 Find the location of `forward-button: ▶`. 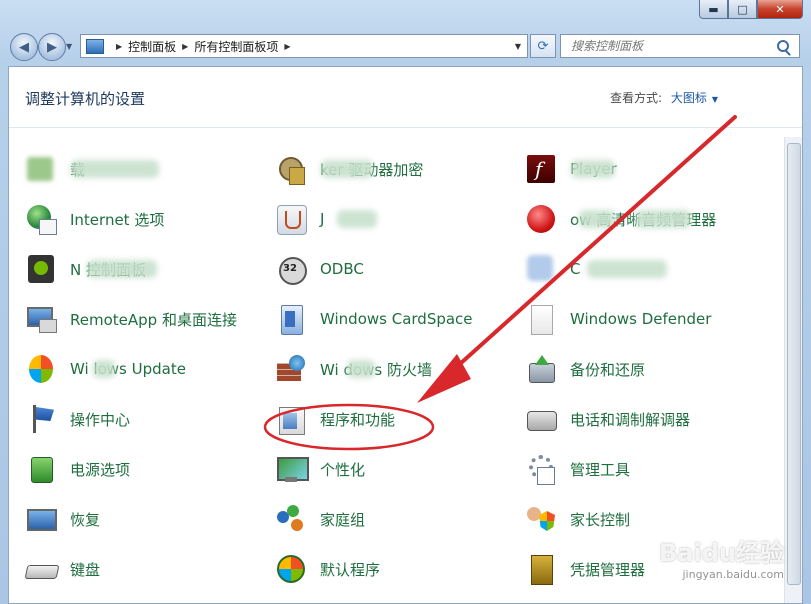

forward-button: ▶ is located at coordinates (52, 47).